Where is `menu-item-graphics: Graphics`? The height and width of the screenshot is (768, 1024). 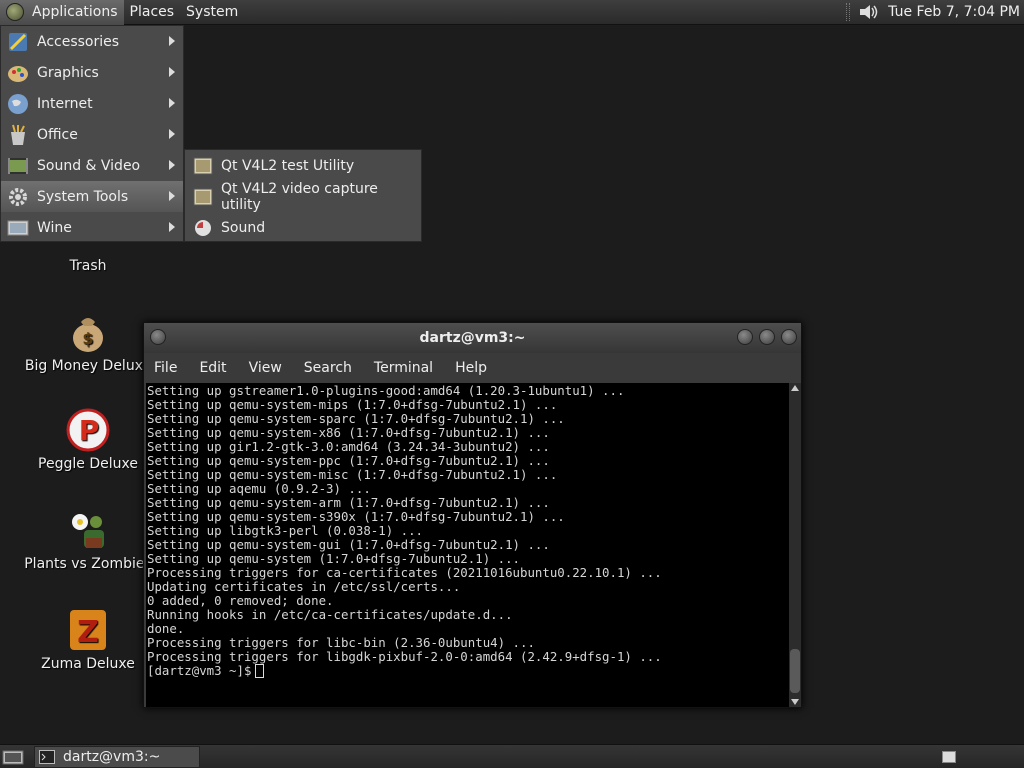 menu-item-graphics: Graphics is located at coordinates (92, 72).